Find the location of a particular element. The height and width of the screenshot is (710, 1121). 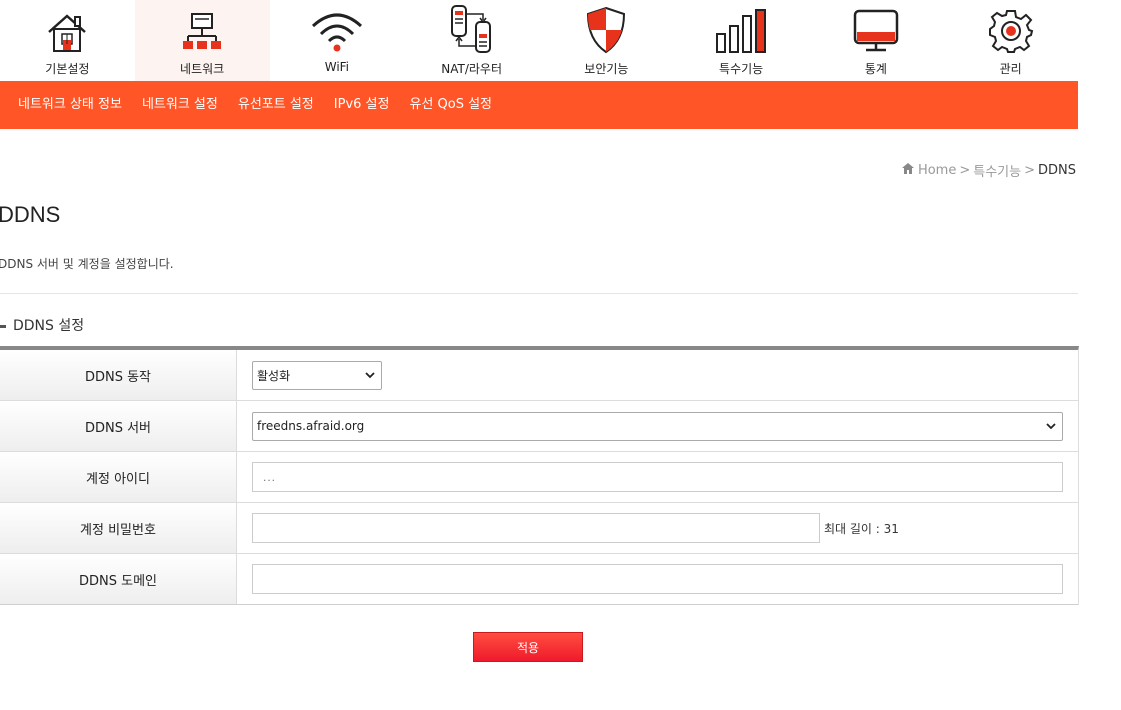

nav-statistics: 통계 is located at coordinates (876, 40).